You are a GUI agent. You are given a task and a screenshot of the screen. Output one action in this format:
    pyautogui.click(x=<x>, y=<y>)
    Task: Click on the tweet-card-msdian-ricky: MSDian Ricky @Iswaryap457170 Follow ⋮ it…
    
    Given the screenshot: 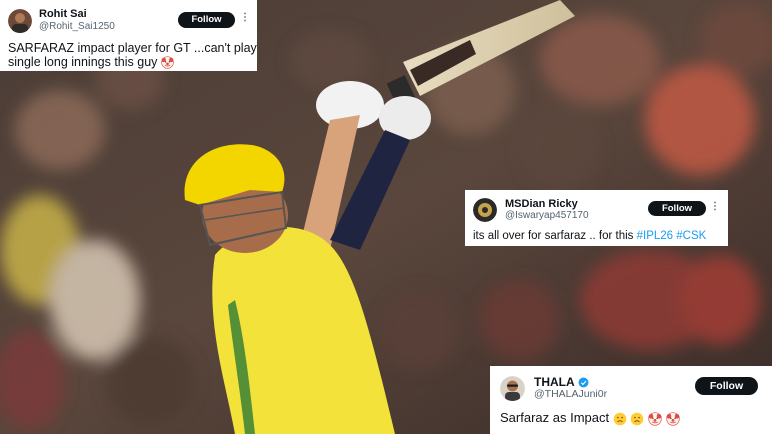 What is the action you would take?
    pyautogui.click(x=596, y=218)
    